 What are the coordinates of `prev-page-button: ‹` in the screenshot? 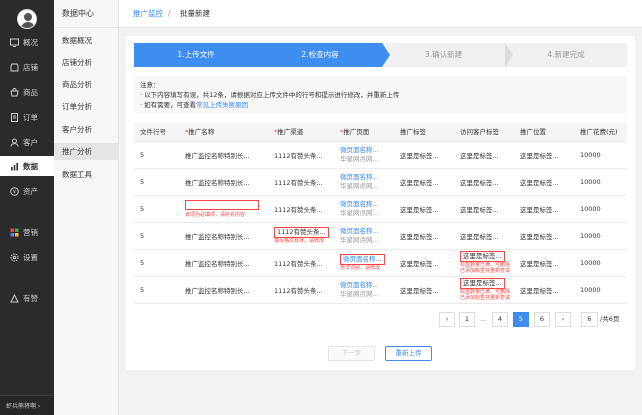 It's located at (447, 319).